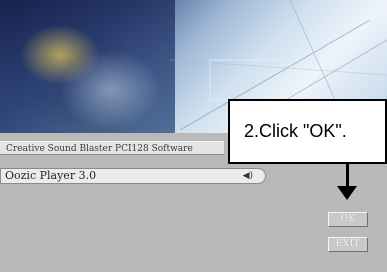 The width and height of the screenshot is (387, 272). Describe the element at coordinates (347, 175) in the screenshot. I see `arrow-down-icon` at that location.